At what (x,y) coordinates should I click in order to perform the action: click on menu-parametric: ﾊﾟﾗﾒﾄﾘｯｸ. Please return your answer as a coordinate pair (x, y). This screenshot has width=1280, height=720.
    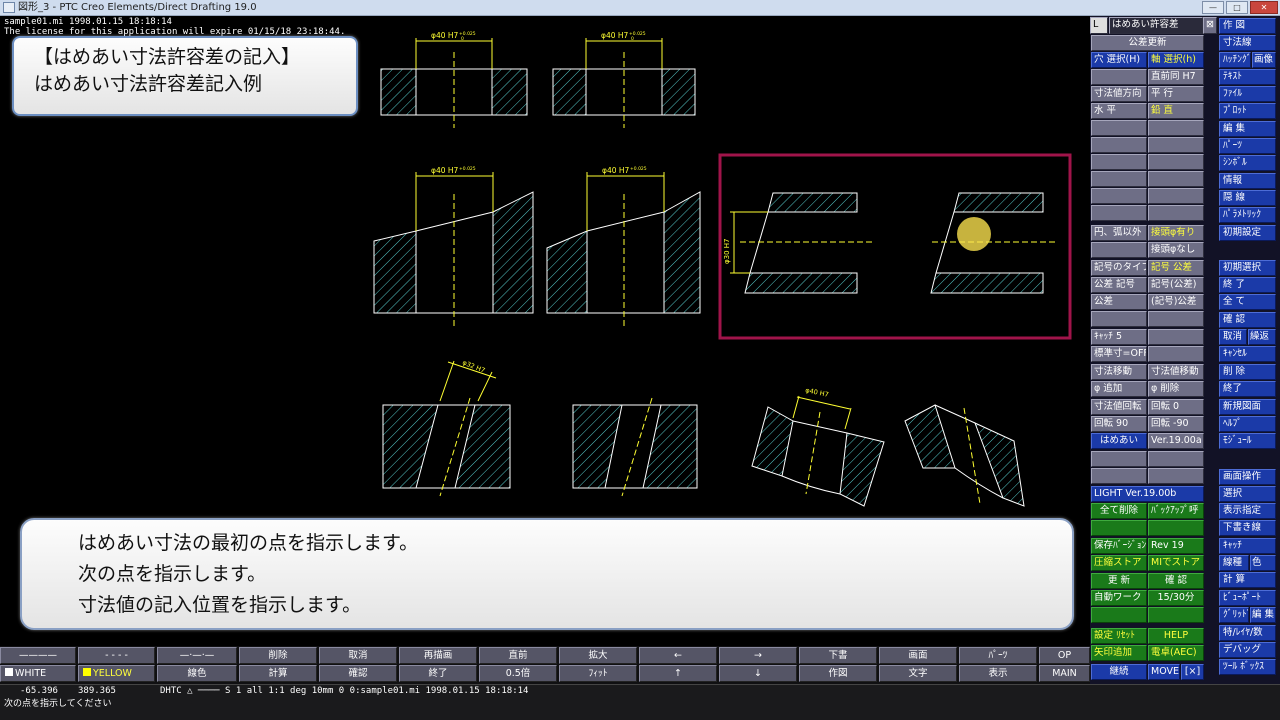
    Looking at the image, I should click on (1247, 215).